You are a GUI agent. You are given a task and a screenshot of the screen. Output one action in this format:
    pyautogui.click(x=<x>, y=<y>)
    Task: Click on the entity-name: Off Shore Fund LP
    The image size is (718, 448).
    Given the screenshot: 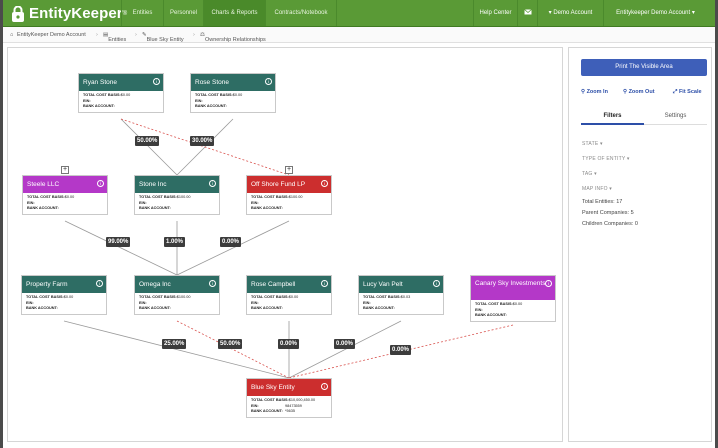 What is the action you would take?
    pyautogui.click(x=278, y=184)
    